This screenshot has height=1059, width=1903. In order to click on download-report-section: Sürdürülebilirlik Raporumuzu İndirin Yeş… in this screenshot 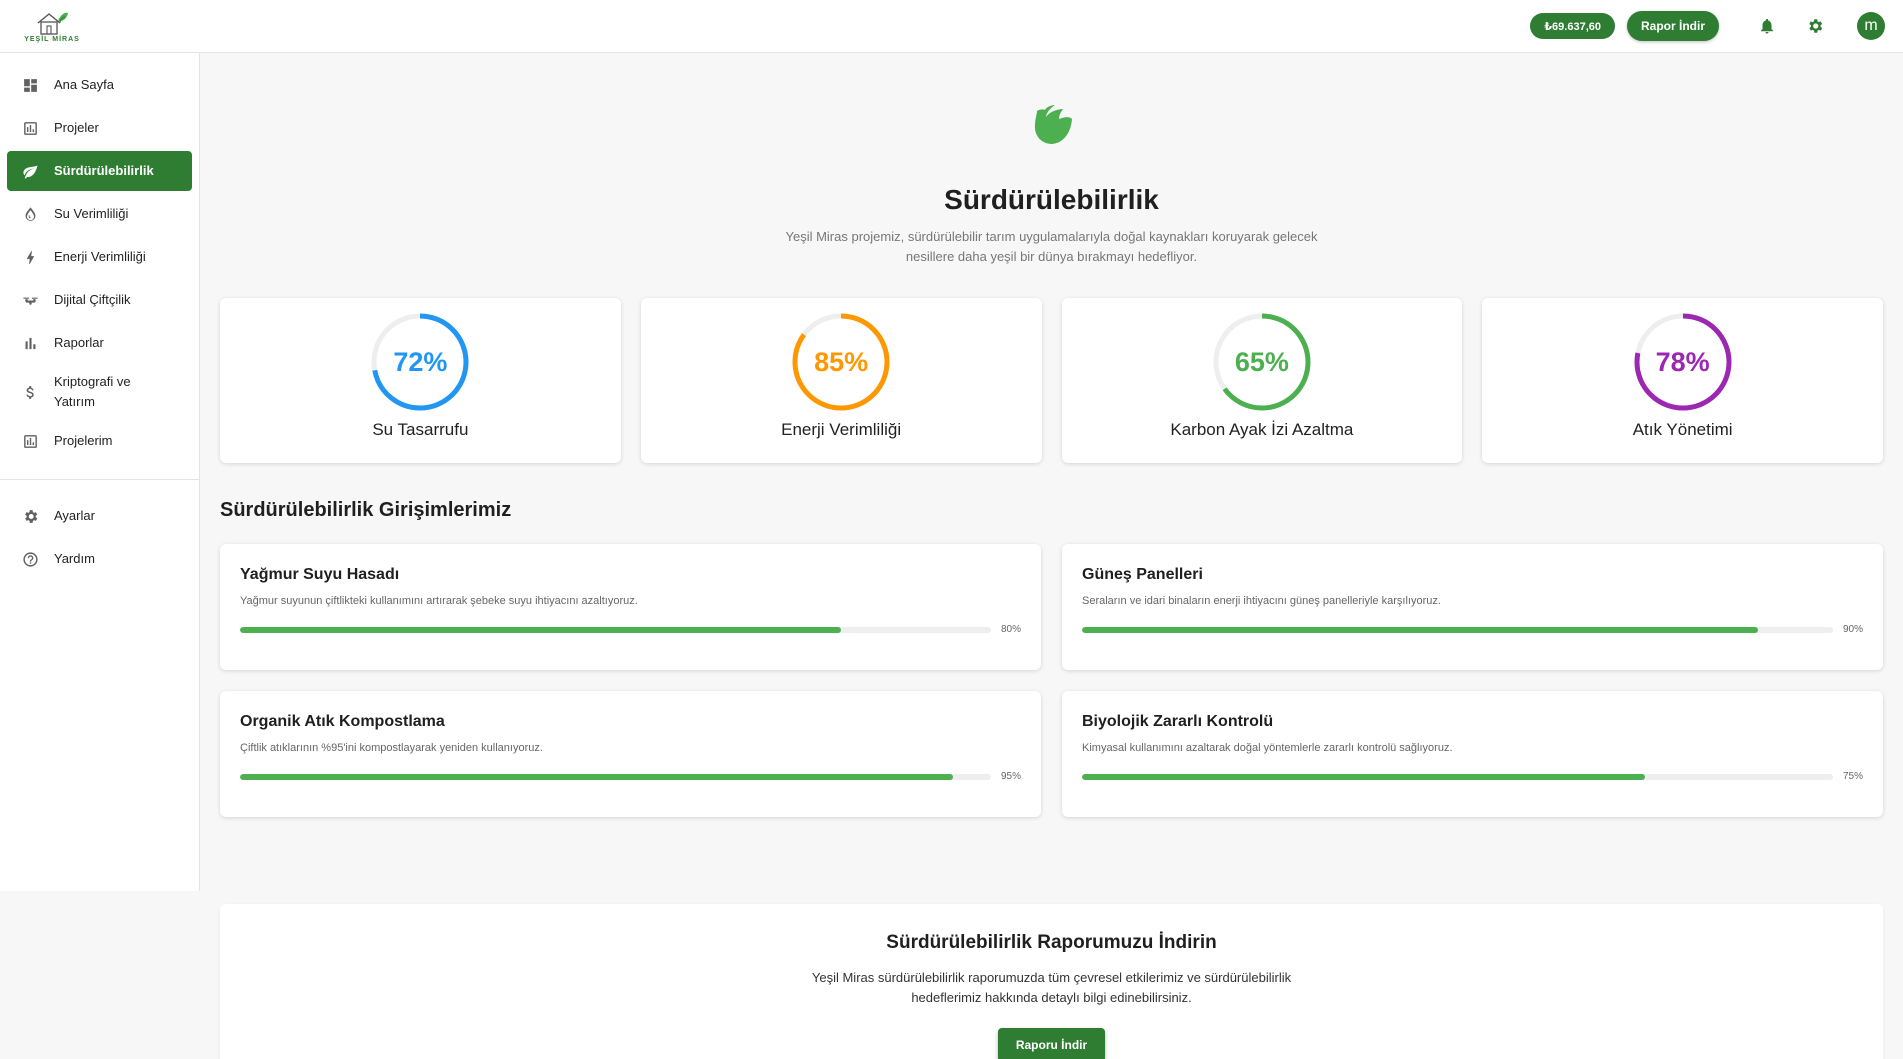, I will do `click(1051, 981)`.